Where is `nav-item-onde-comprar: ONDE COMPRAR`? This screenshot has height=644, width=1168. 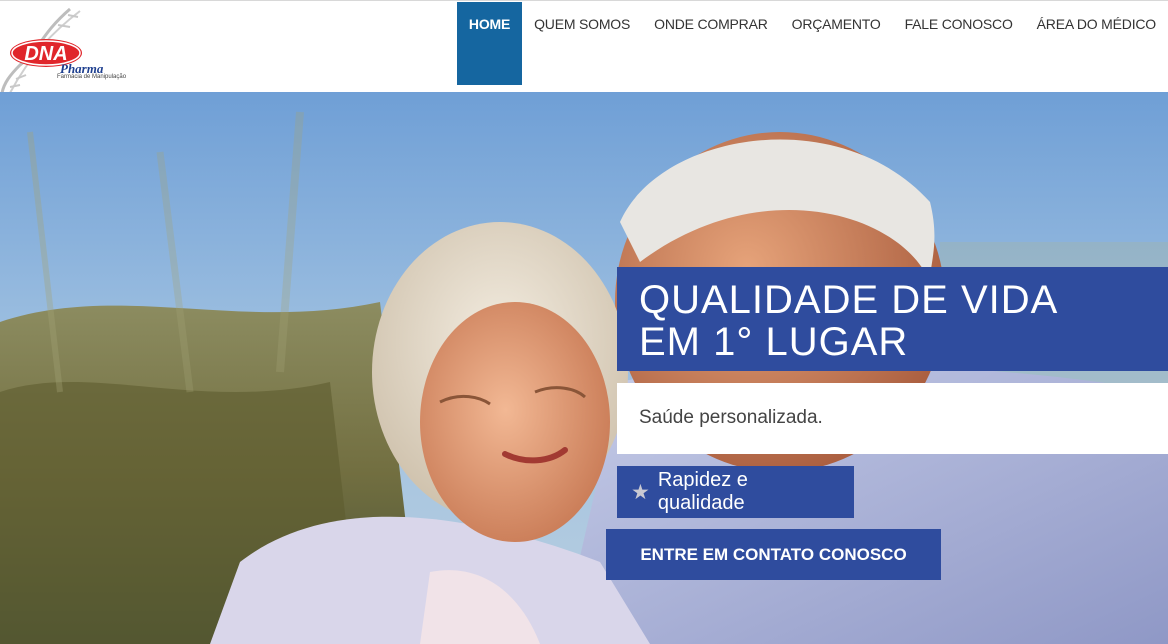
nav-item-onde-comprar: ONDE COMPRAR is located at coordinates (711, 23).